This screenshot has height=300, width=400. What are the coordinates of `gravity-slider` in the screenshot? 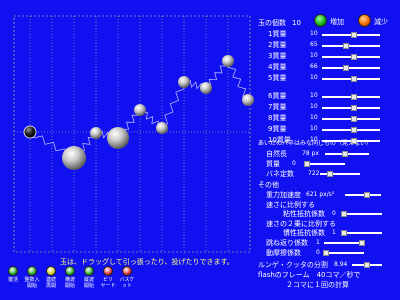 It's located at (363, 195).